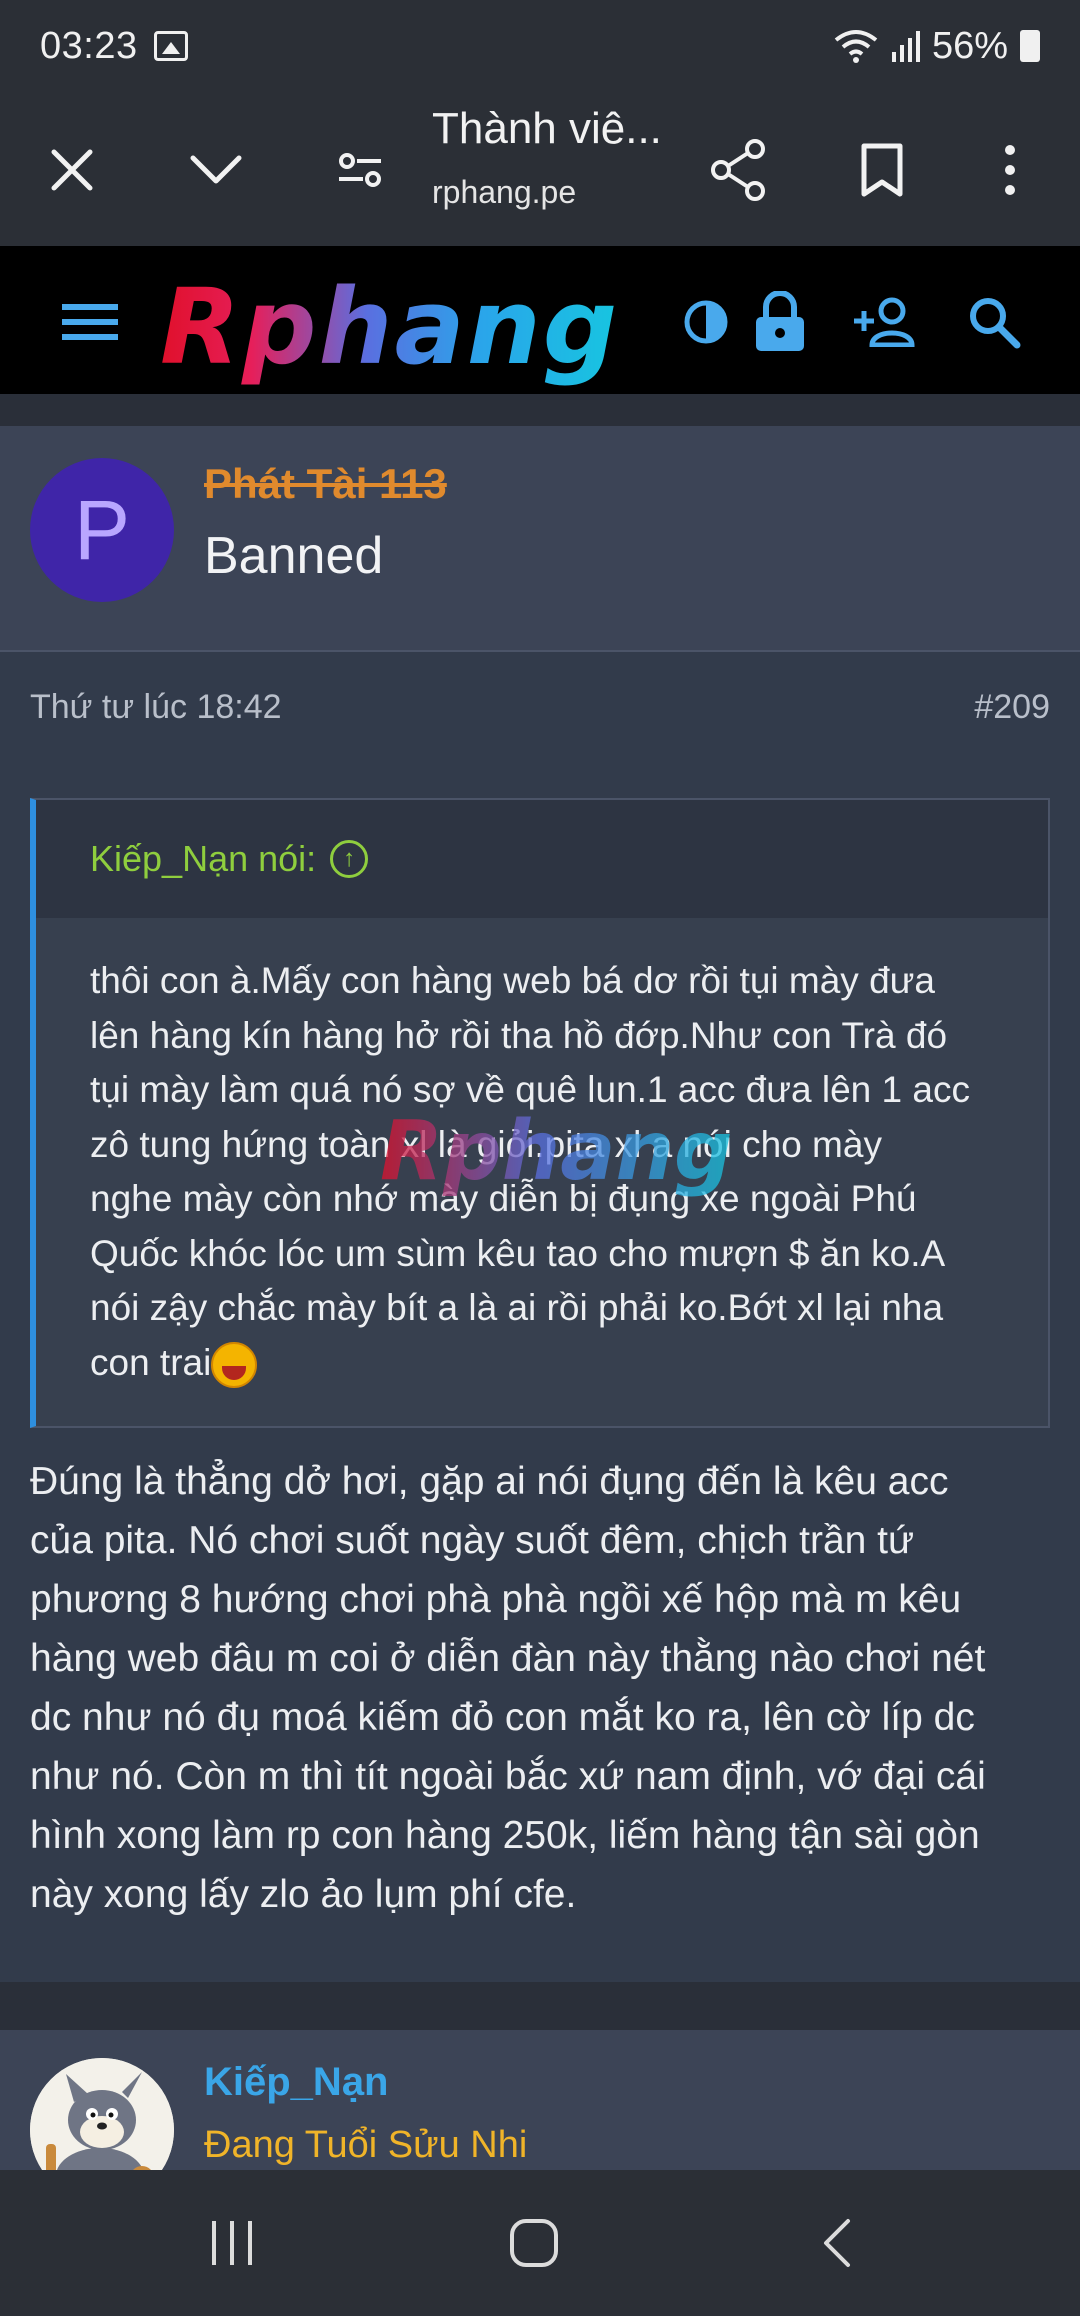 Image resolution: width=1080 pixels, height=2316 pixels. I want to click on signal-icon, so click(905, 46).